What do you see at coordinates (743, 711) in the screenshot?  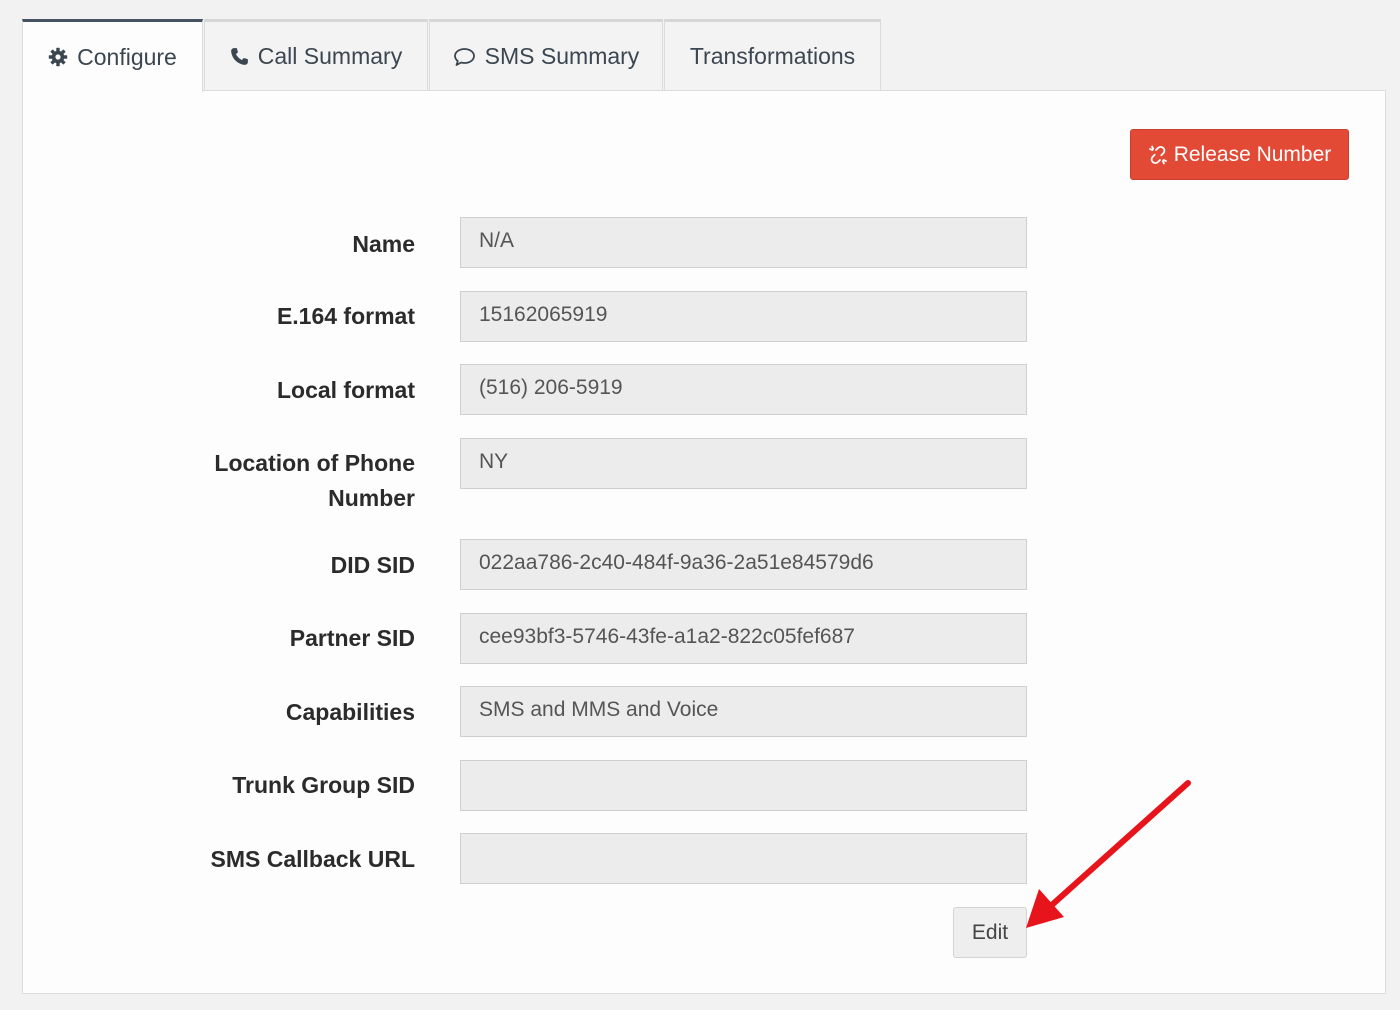 I see `capabilities-field: SMS and MMS and Voice` at bounding box center [743, 711].